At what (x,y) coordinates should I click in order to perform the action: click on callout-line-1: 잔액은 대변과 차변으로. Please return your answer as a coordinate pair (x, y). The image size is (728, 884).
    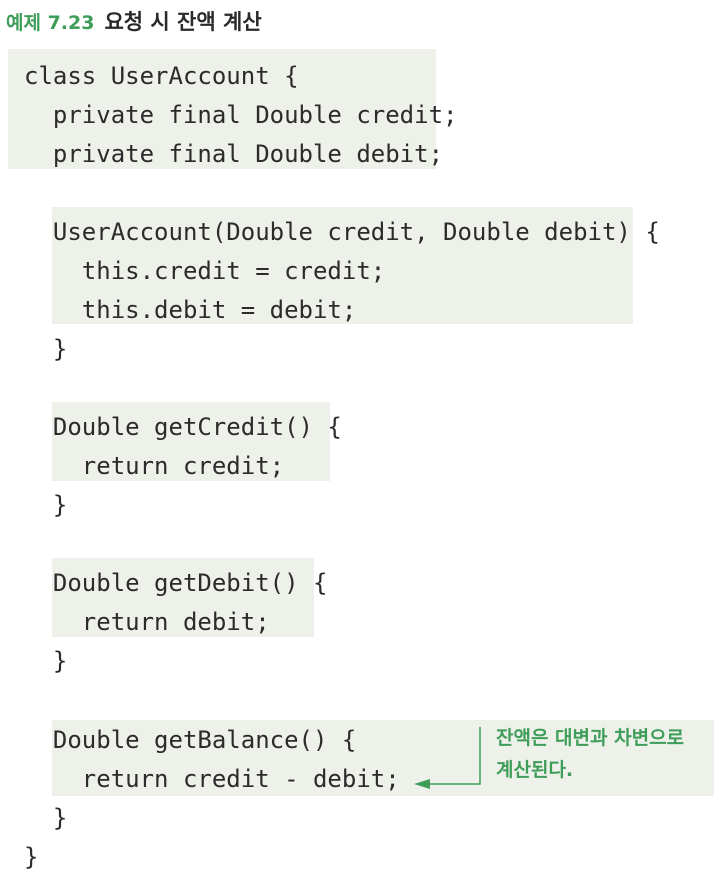
    Looking at the image, I should click on (590, 738).